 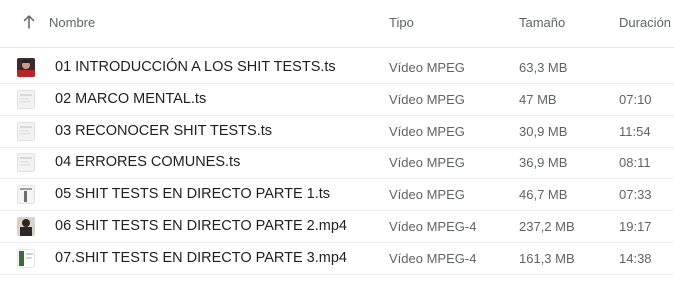 What do you see at coordinates (635, 163) in the screenshot?
I see `file-duration: 08:11` at bounding box center [635, 163].